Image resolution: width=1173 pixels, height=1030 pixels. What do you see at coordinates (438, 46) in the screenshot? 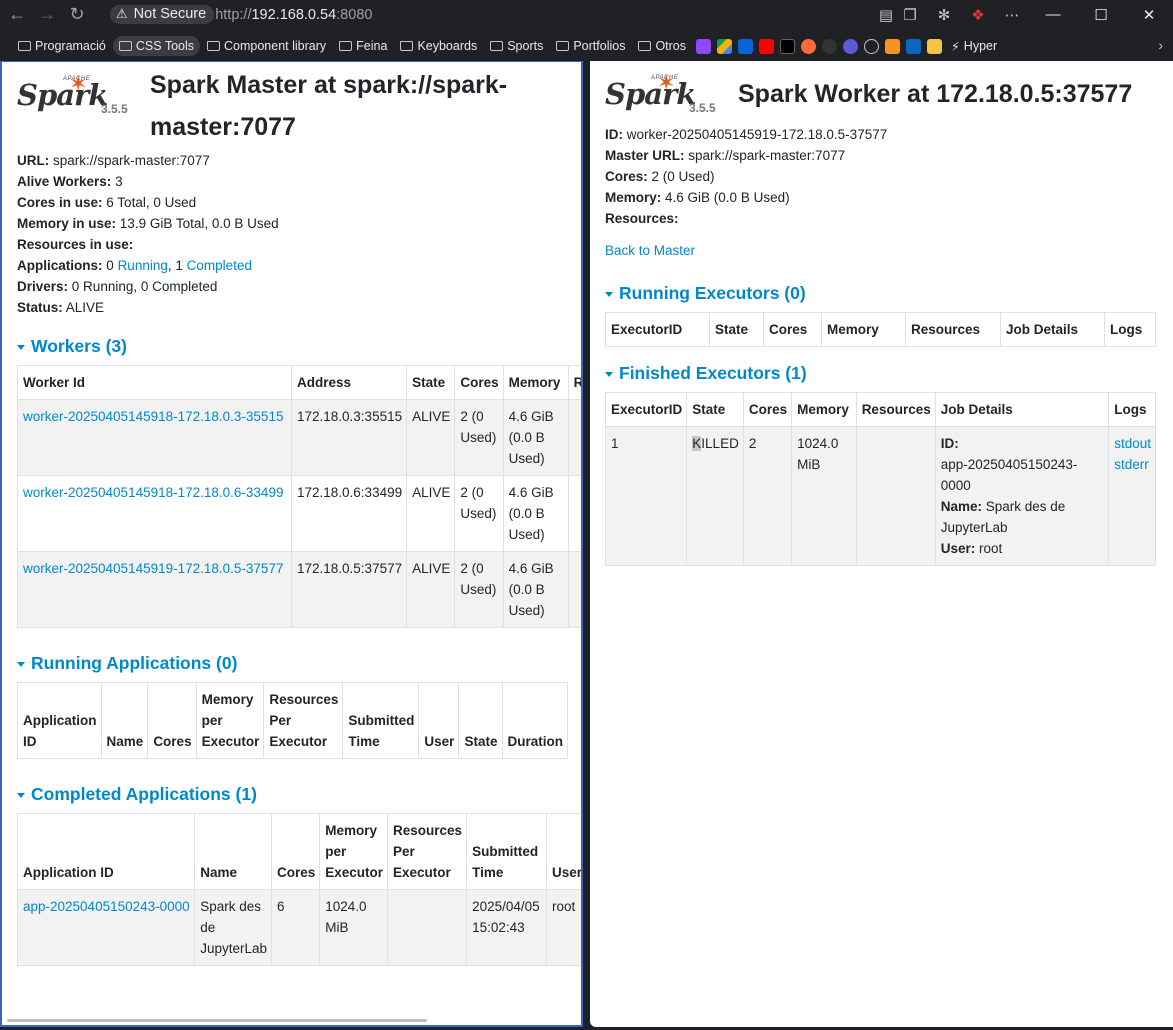
I see `bookmark-folder-keyboards: Keyboards` at bounding box center [438, 46].